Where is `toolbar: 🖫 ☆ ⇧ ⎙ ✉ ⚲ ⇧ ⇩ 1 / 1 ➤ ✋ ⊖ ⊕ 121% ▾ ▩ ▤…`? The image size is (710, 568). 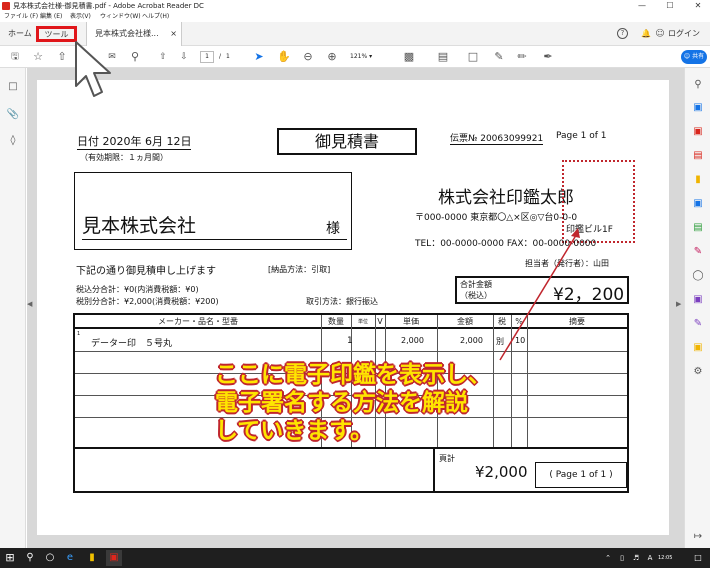 toolbar: 🖫 ☆ ⇧ ⎙ ✉ ⚲ ⇧ ⇩ 1 / 1 ➤ ✋ ⊖ ⊕ 121% ▾ ▩ ▤… is located at coordinates (355, 57).